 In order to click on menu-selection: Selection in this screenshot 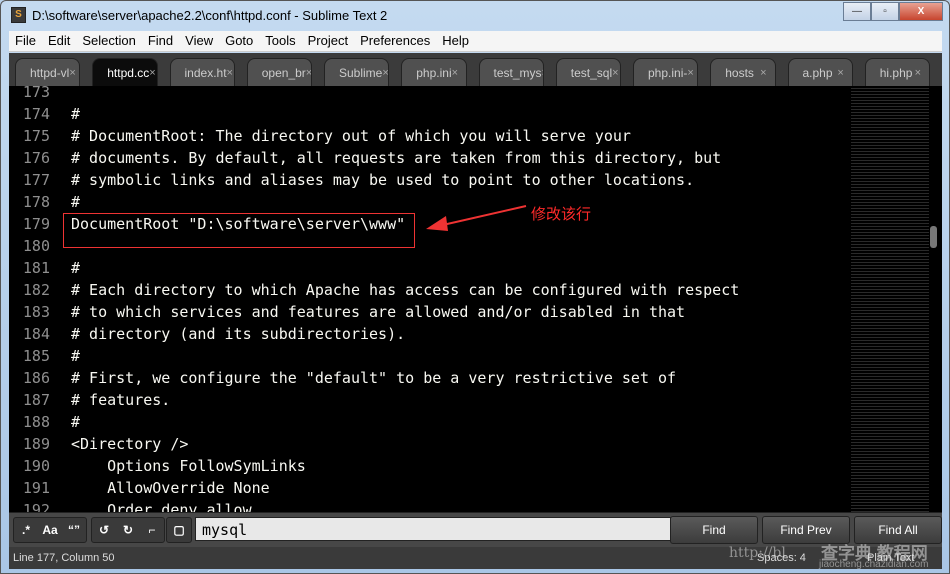, I will do `click(108, 41)`.